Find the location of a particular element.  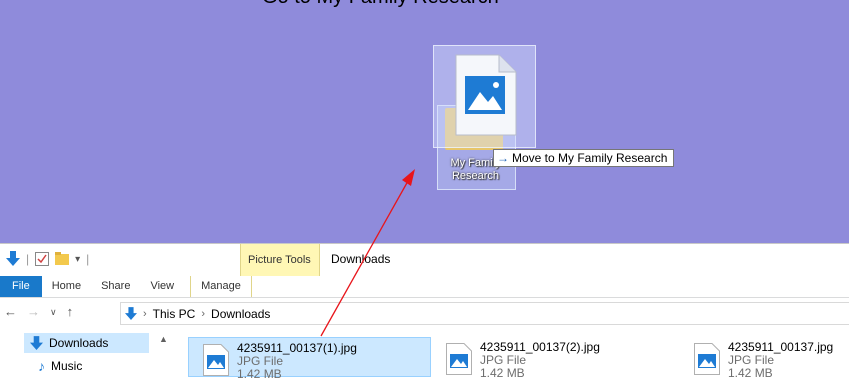

sidebar-item-downloads: Downloads is located at coordinates (86, 343).